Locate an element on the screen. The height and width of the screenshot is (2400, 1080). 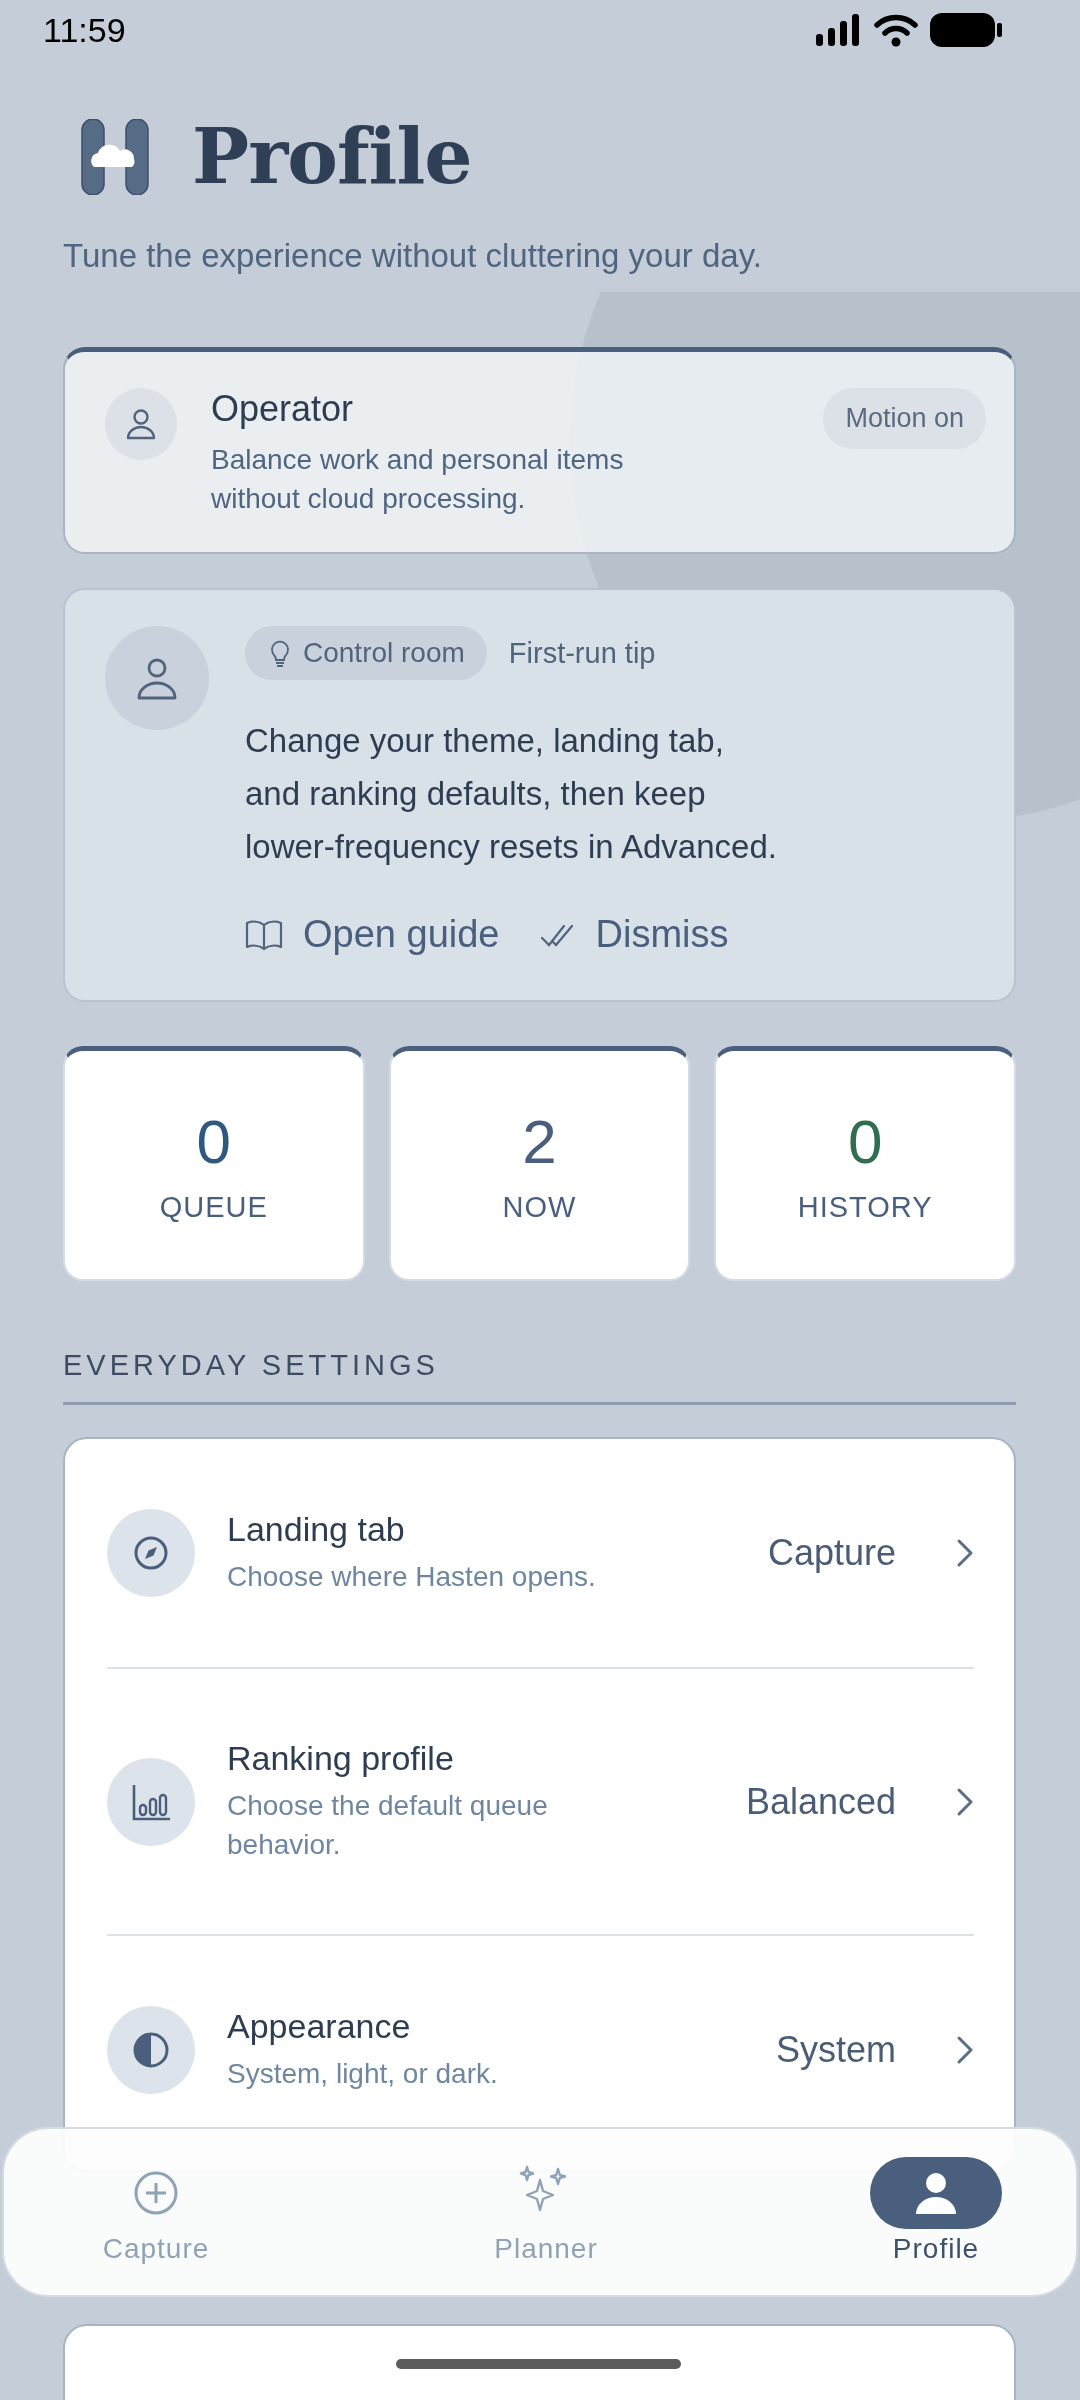
motion-badge: Motion on is located at coordinates (904, 418).